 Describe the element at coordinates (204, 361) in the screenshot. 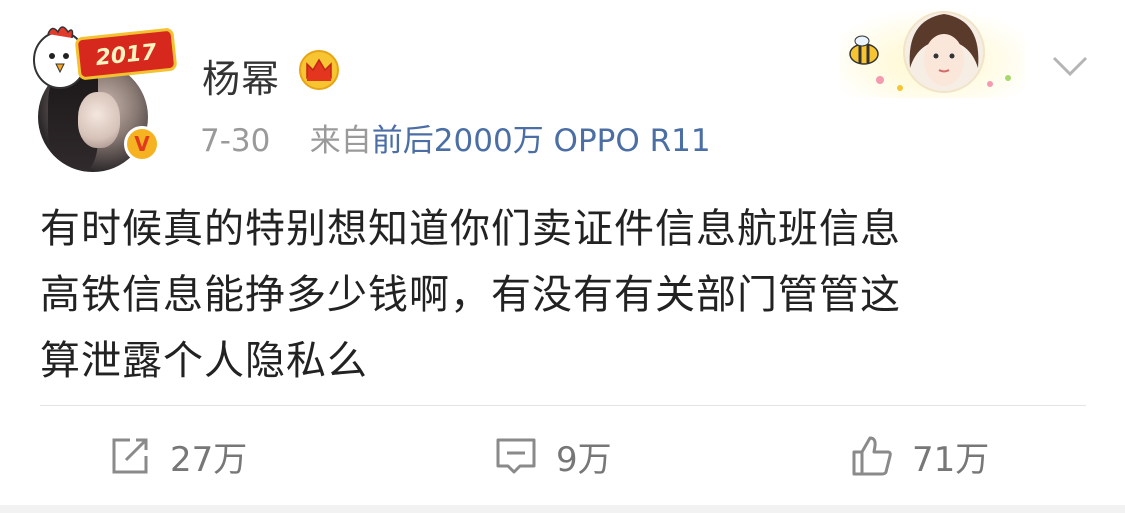

I see `post-content-line: 算泄露个人隐私么` at that location.